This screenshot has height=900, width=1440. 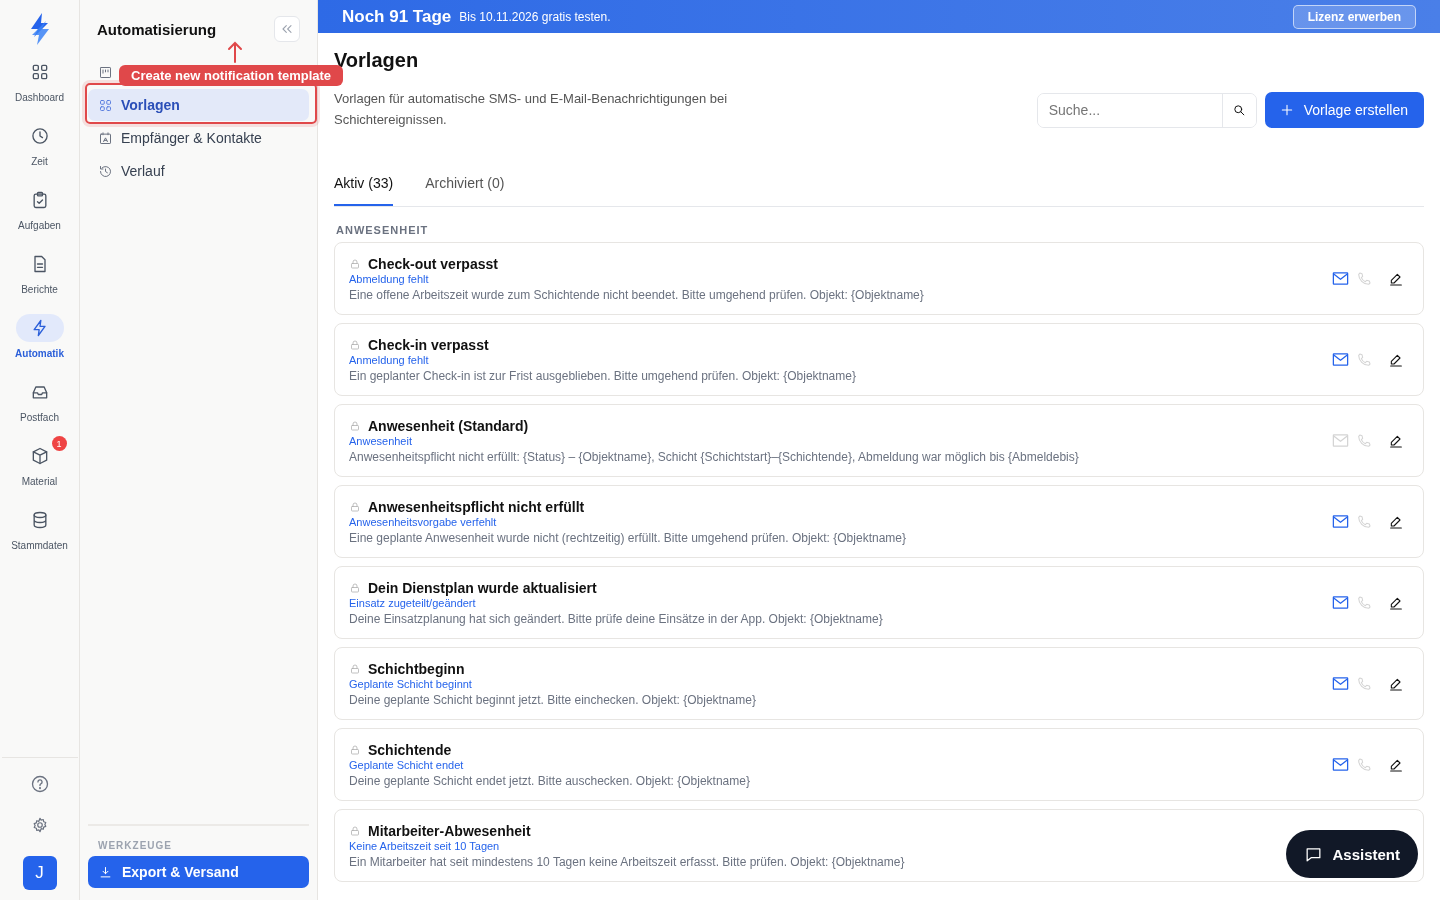 What do you see at coordinates (552, 699) in the screenshot?
I see `template-text: Deine geplante Schicht beginnt jetzt. Bitte einchecken. Objekt: {Objektname}` at bounding box center [552, 699].